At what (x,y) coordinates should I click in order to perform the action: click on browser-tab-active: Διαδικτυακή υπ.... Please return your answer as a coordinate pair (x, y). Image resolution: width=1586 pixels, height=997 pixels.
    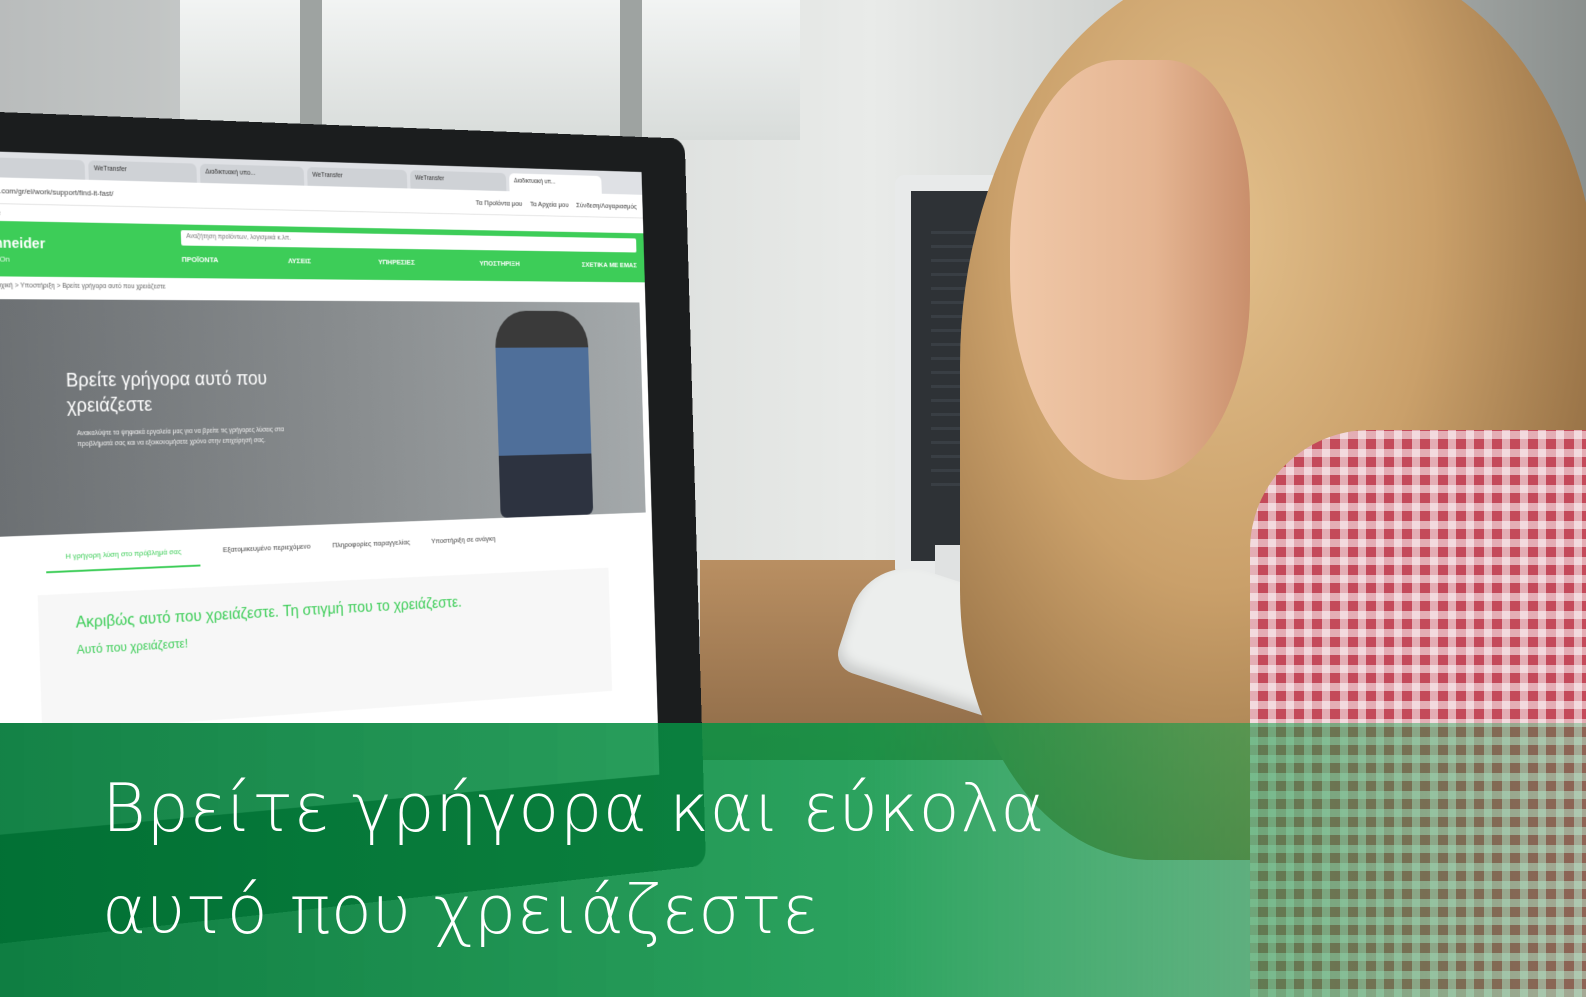
    Looking at the image, I should click on (555, 183).